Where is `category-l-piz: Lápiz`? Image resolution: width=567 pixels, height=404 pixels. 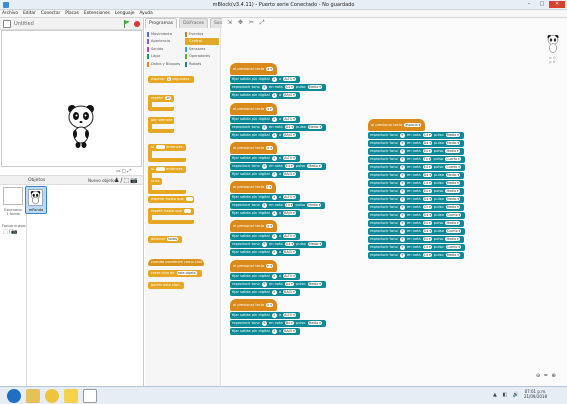
category-l-piz: Lápiz is located at coordinates (164, 56).